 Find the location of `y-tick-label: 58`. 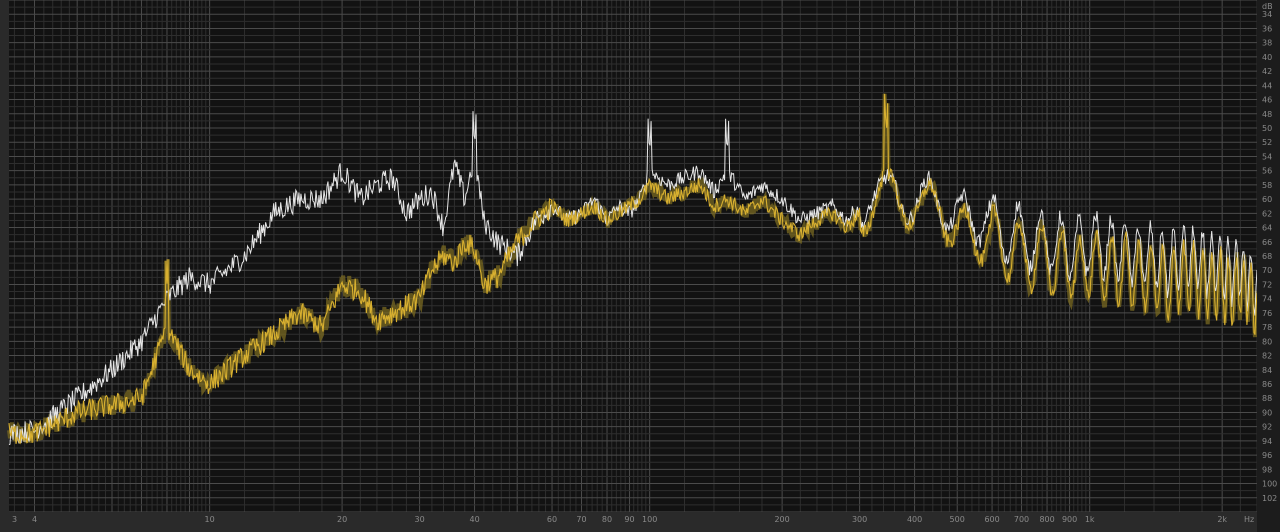

y-tick-label: 58 is located at coordinates (1267, 185).